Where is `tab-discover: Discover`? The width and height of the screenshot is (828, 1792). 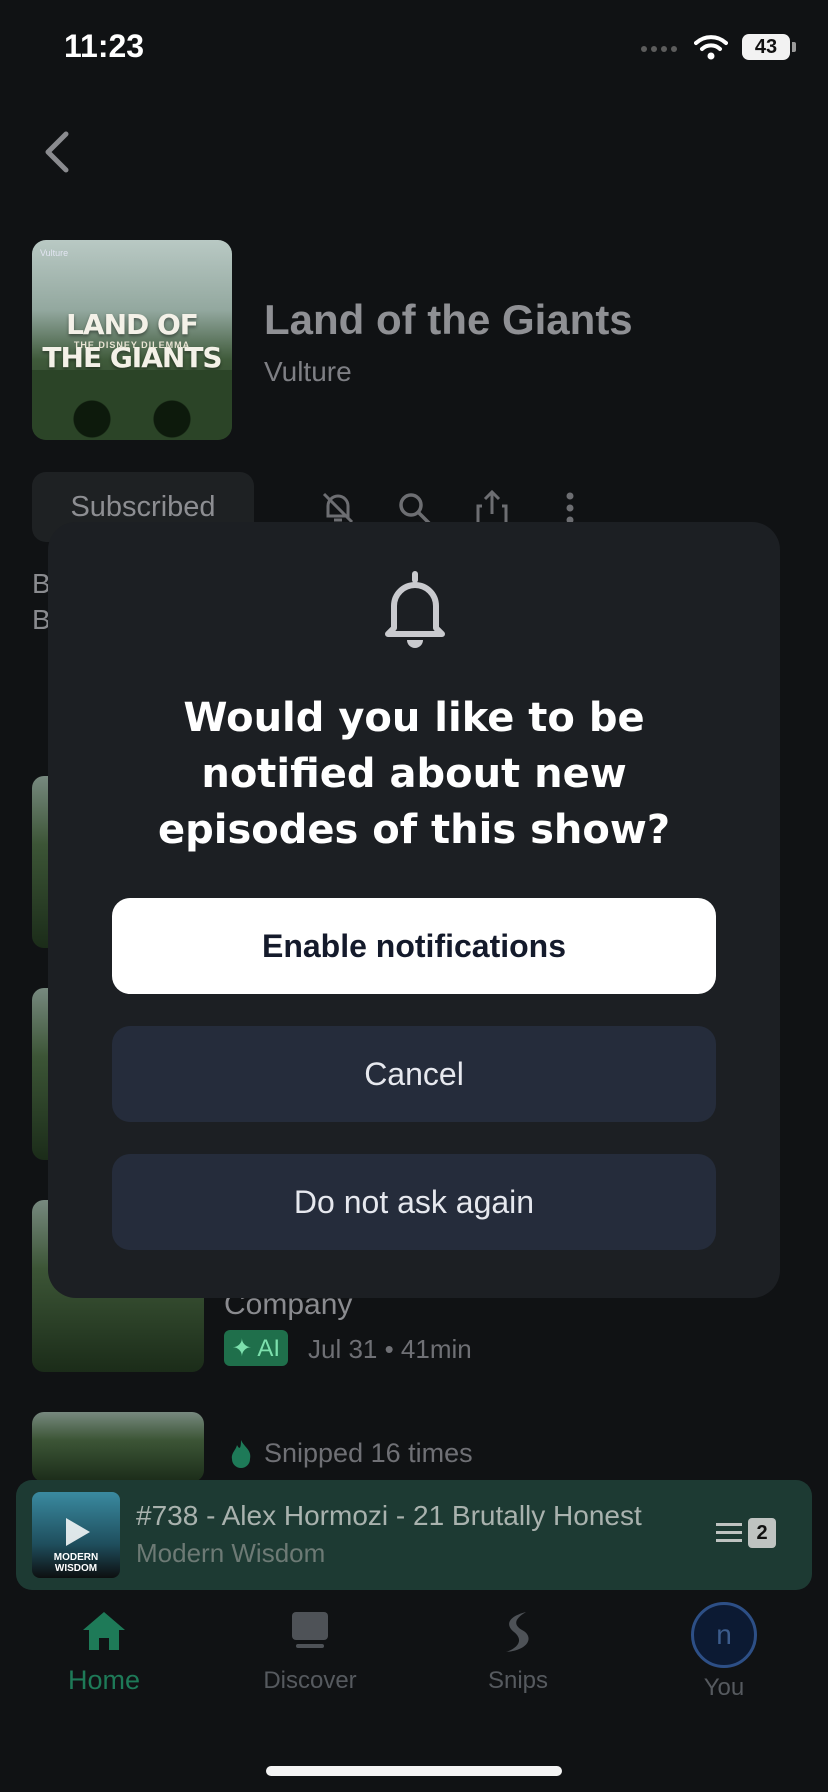
tab-discover: Discover is located at coordinates (310, 1652).